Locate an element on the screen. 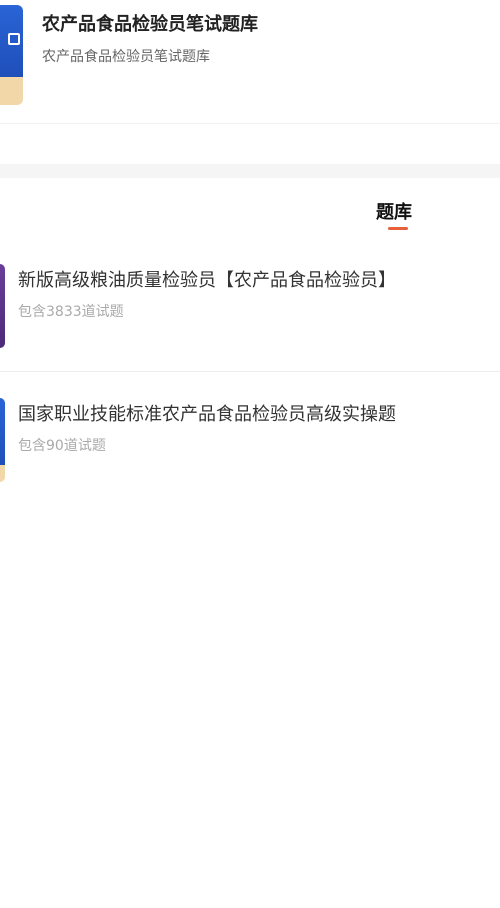 The height and width of the screenshot is (908, 500). list-item: 国家职业技能标准农产品食品检验员高级实操题 包含90道试题 is located at coordinates (250, 439).